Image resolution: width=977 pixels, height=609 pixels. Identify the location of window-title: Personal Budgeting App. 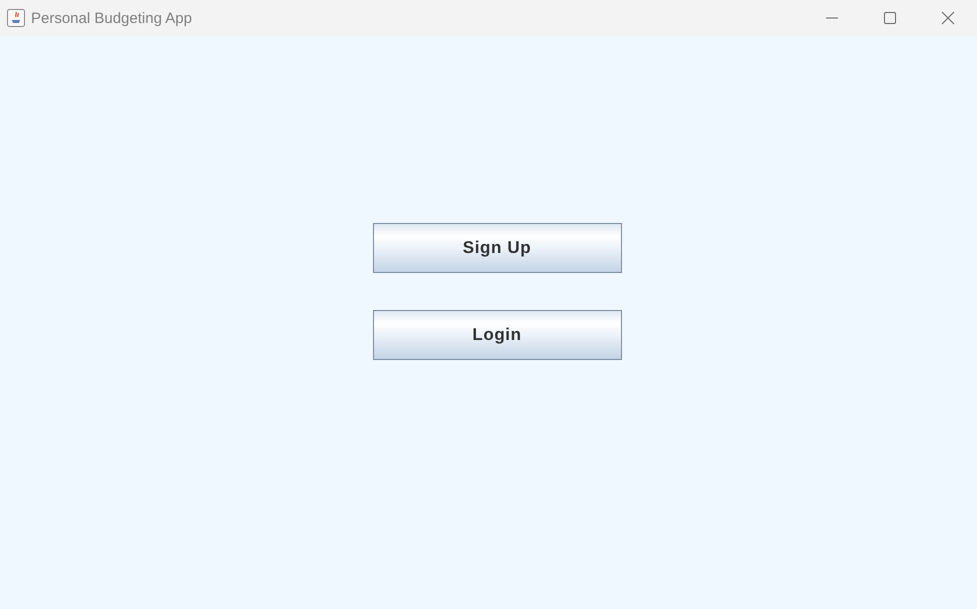
(112, 18).